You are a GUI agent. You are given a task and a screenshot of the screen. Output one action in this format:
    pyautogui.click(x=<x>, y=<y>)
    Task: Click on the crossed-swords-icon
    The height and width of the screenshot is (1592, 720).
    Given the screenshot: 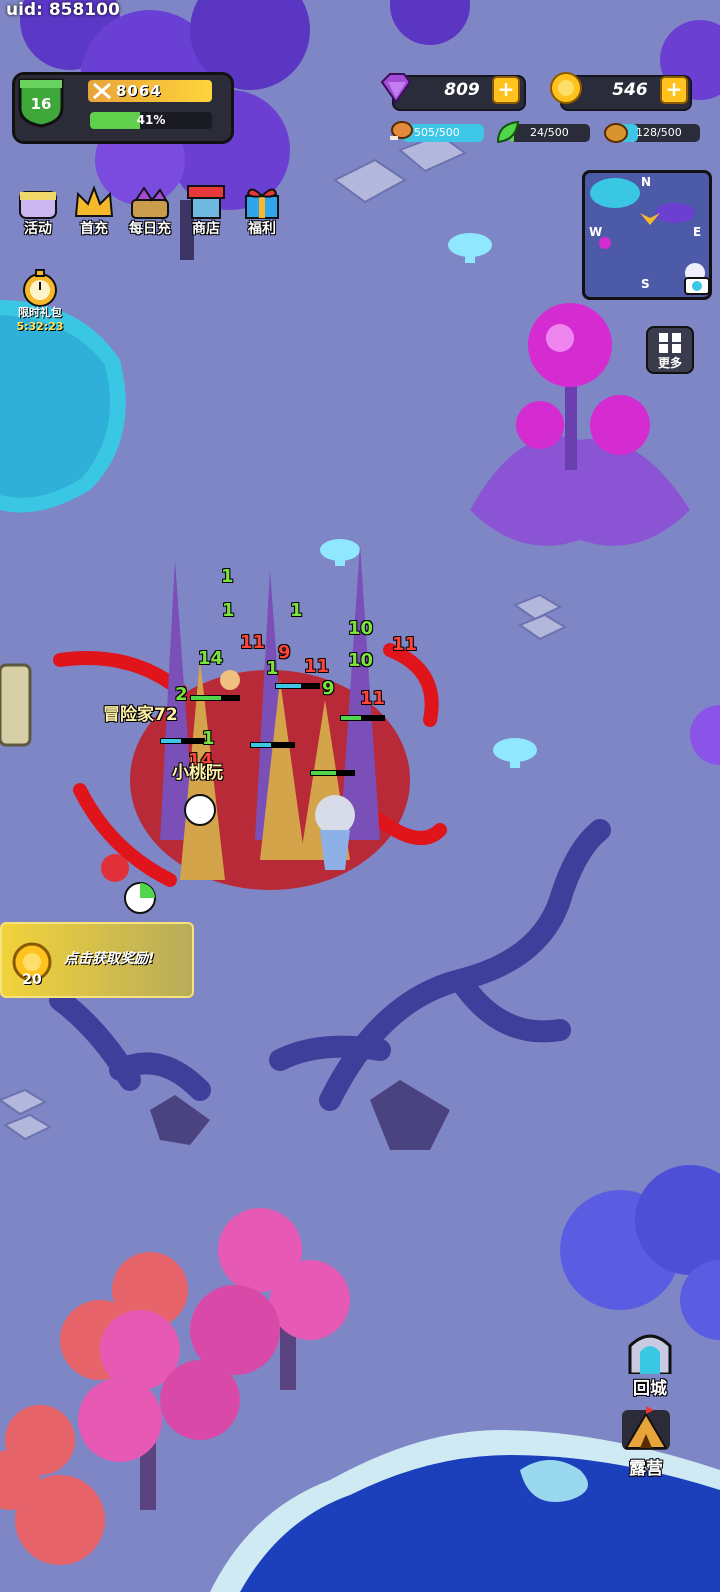 What is the action you would take?
    pyautogui.click(x=102, y=91)
    